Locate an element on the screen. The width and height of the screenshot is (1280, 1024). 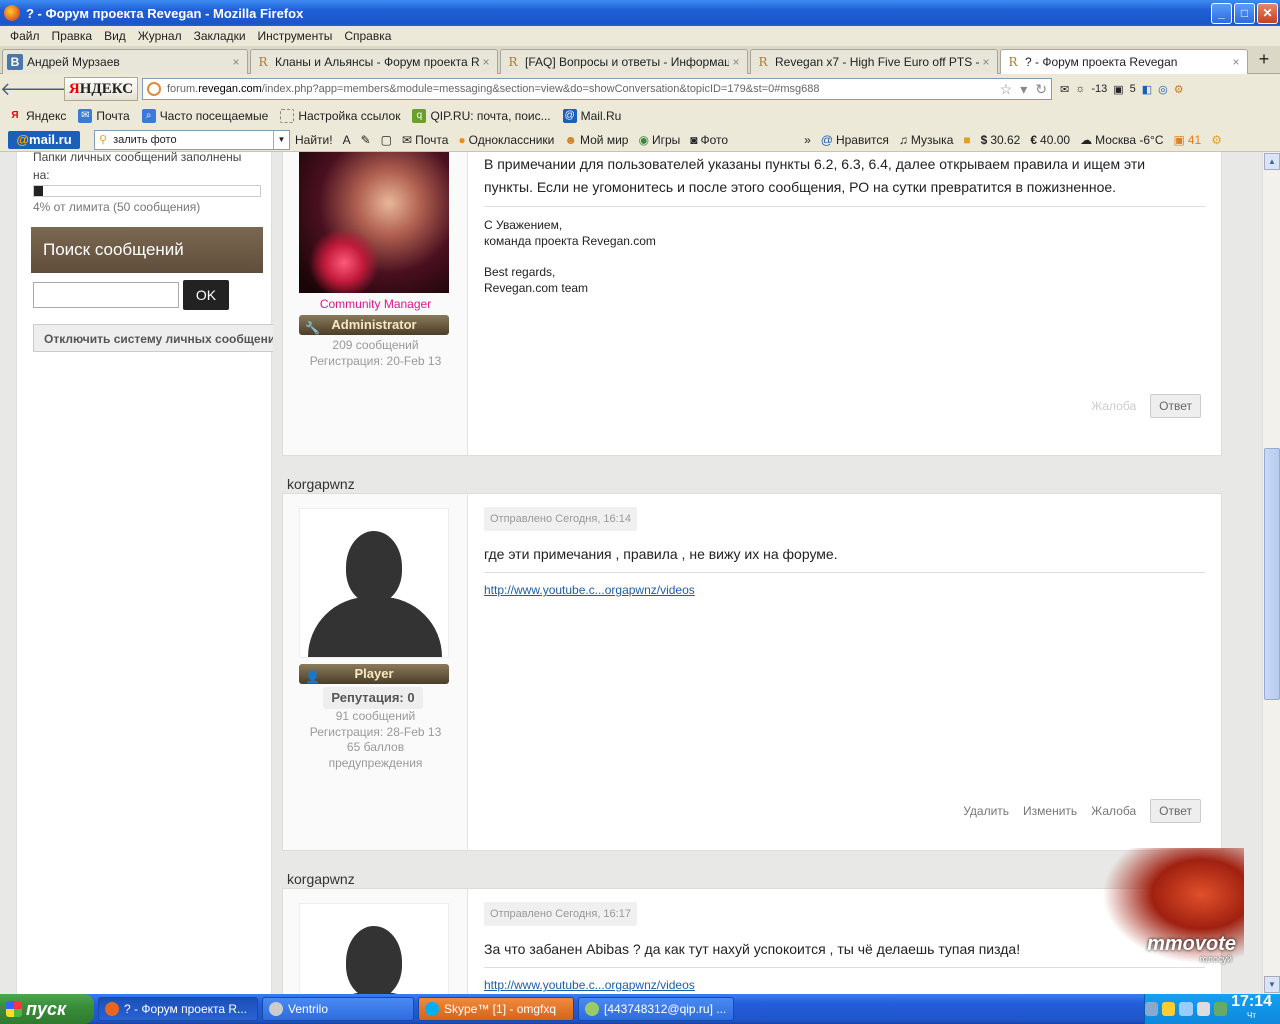
addon-icon: ◧ is located at coordinates (1147, 89).